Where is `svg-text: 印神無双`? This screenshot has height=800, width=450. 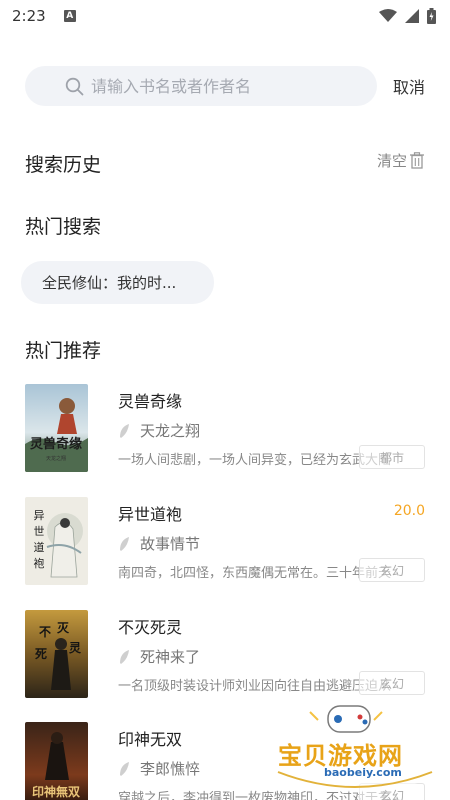
svg-text: 印神無双 is located at coordinates (56, 791).